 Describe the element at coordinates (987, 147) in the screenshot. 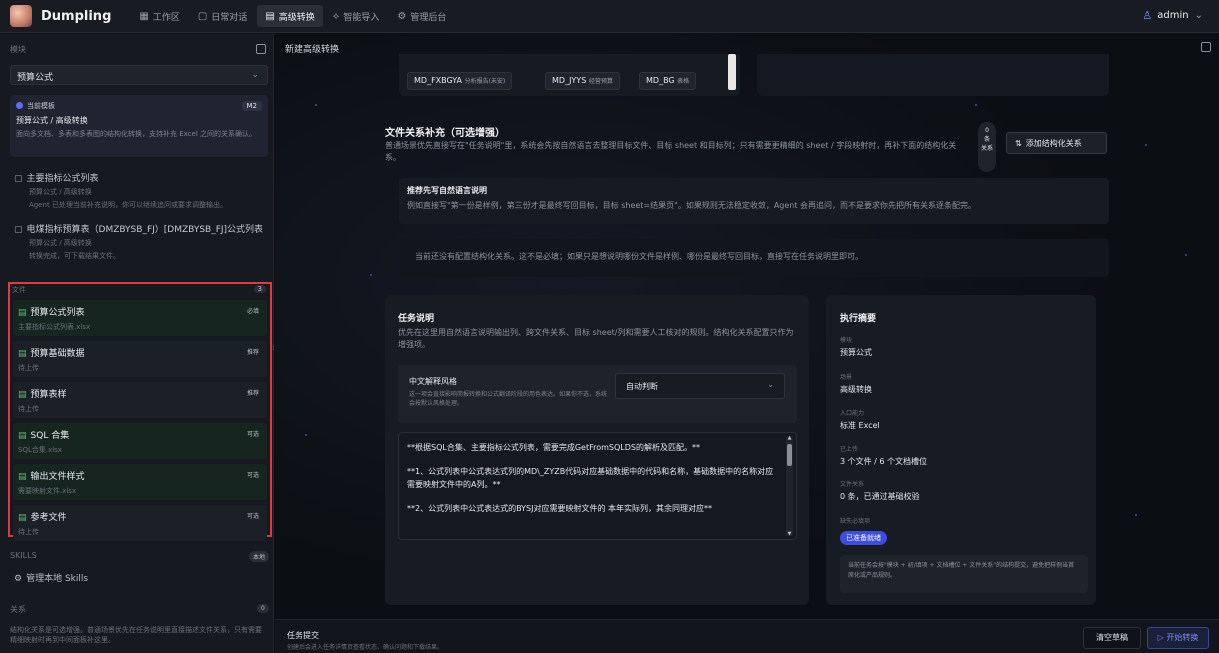

I see `relation-count-badge: 0 条 关系` at that location.